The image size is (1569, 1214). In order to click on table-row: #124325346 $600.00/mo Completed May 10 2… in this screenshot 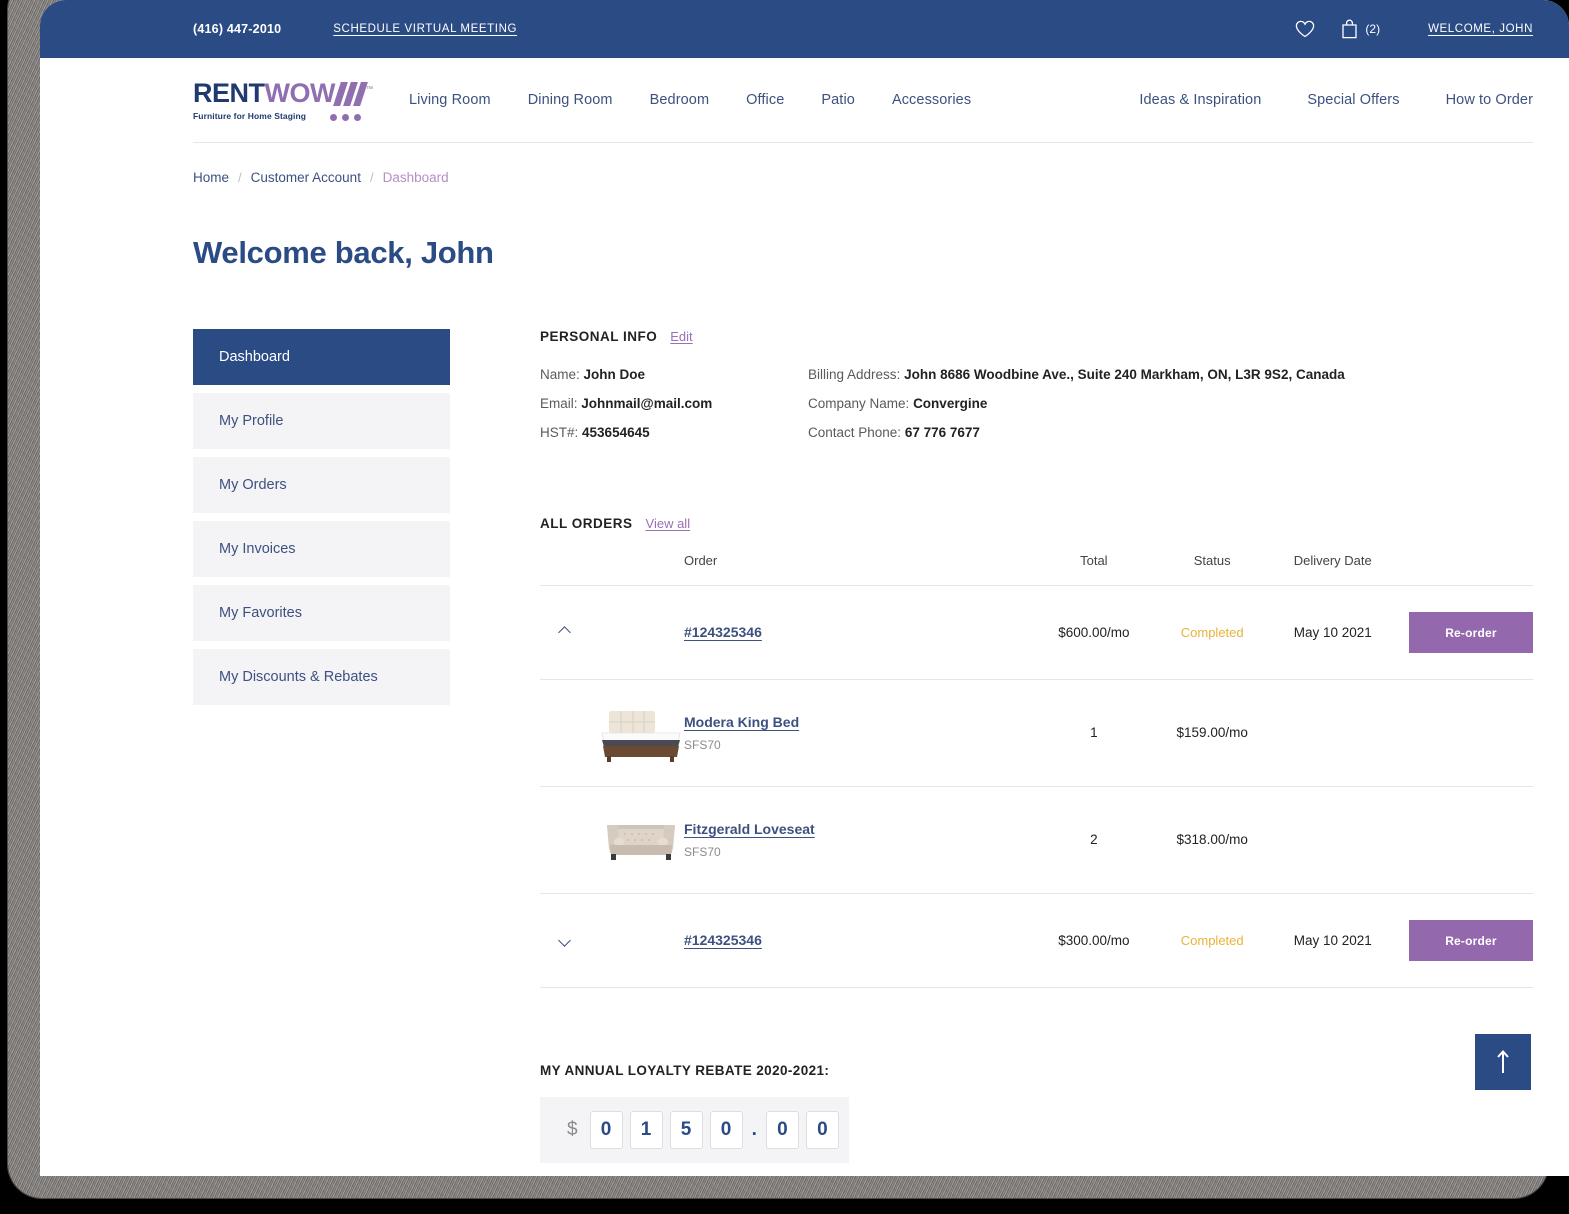, I will do `click(1036, 632)`.